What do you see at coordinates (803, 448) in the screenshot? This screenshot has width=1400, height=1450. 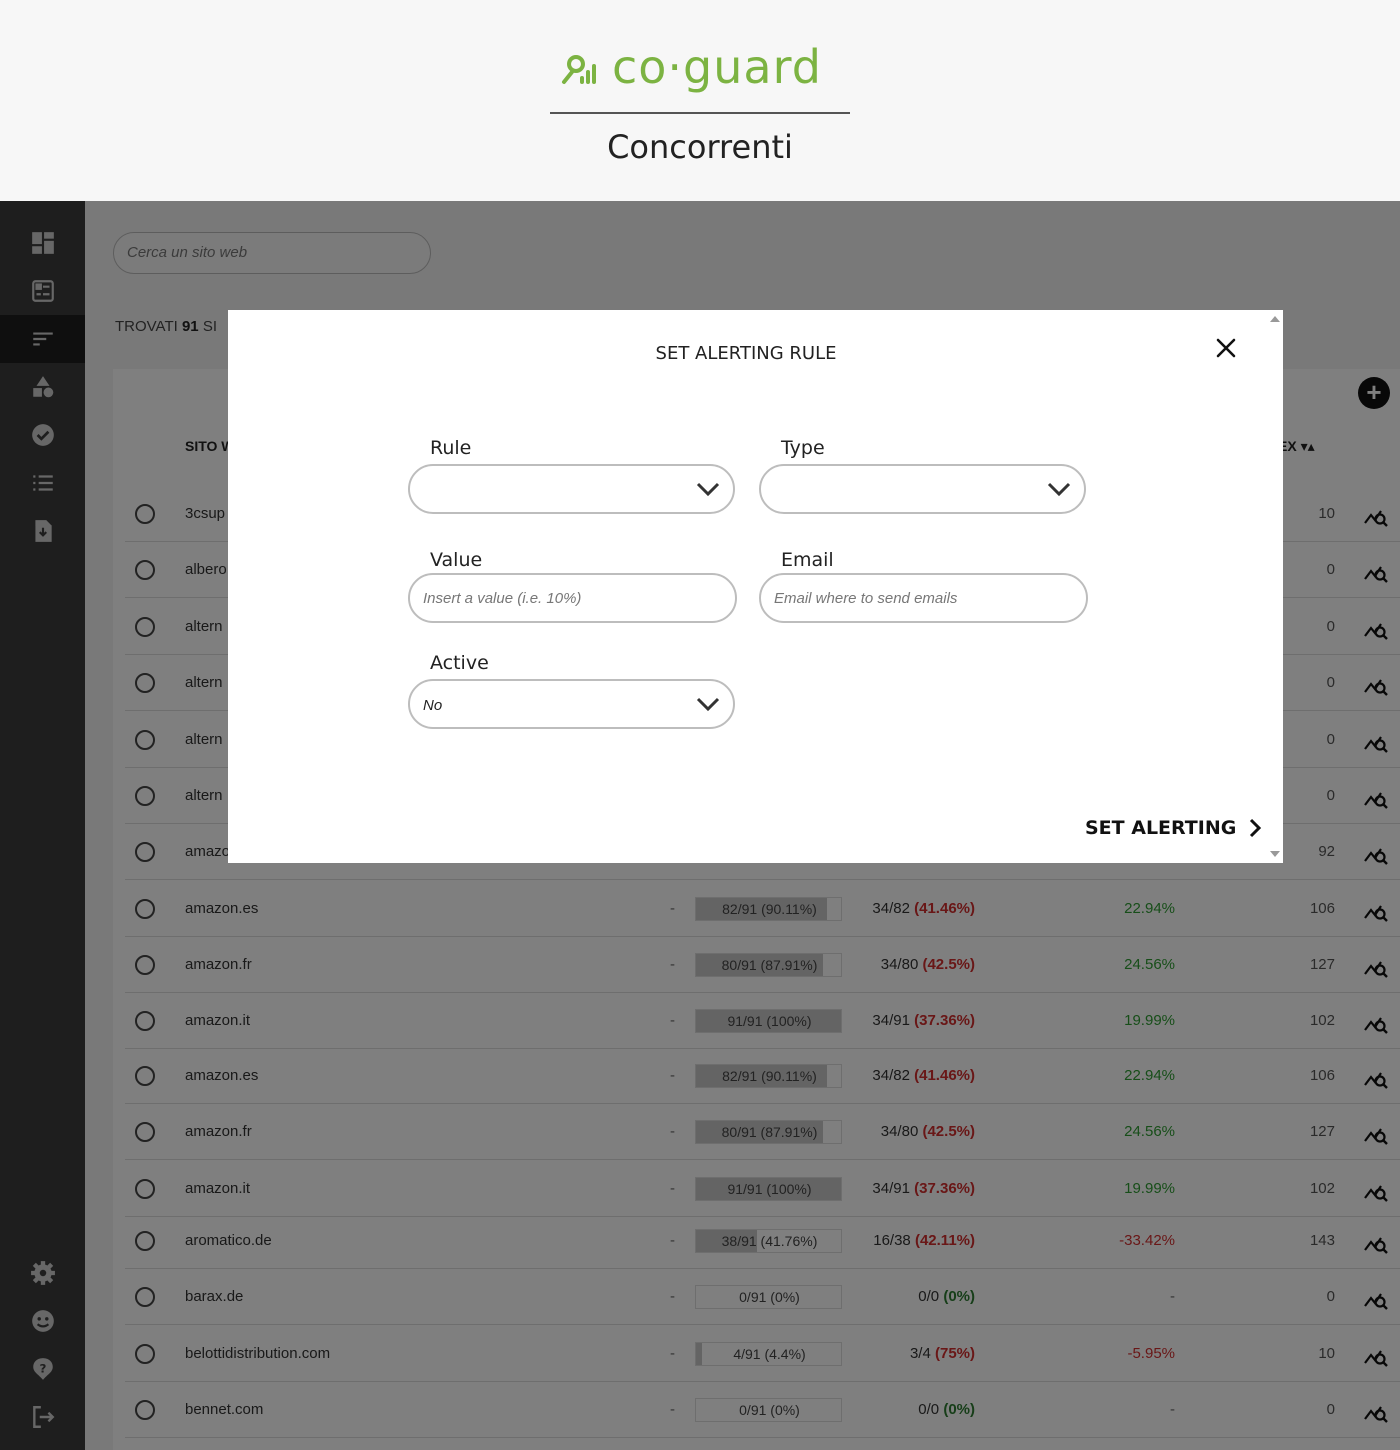 I see `type-label: Type` at bounding box center [803, 448].